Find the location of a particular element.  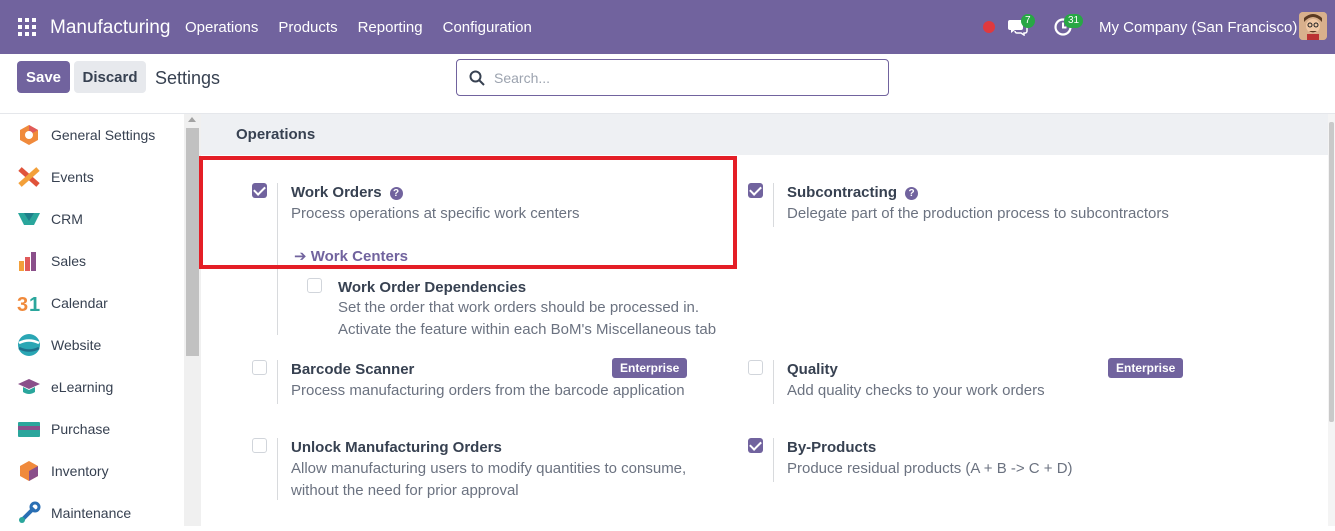

website-icon is located at coordinates (29, 345).